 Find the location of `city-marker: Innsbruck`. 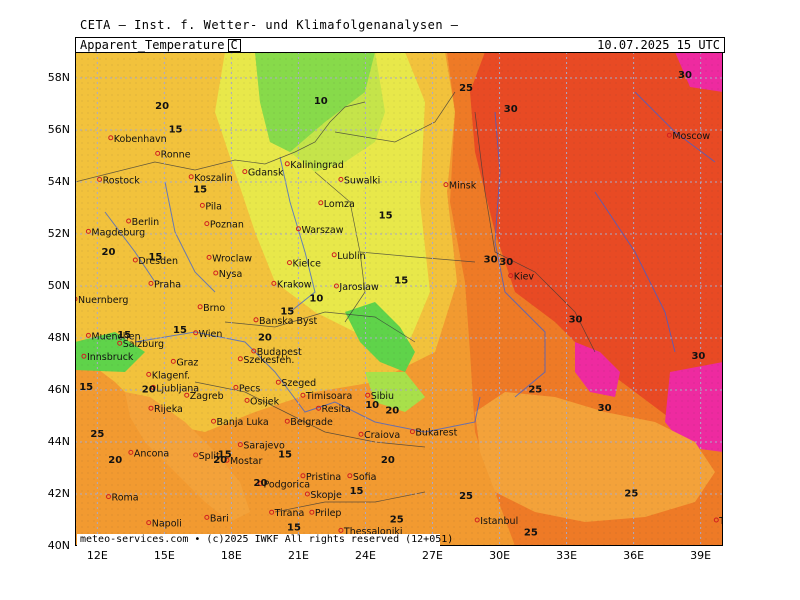

city-marker: Innsbruck is located at coordinates (107, 357).